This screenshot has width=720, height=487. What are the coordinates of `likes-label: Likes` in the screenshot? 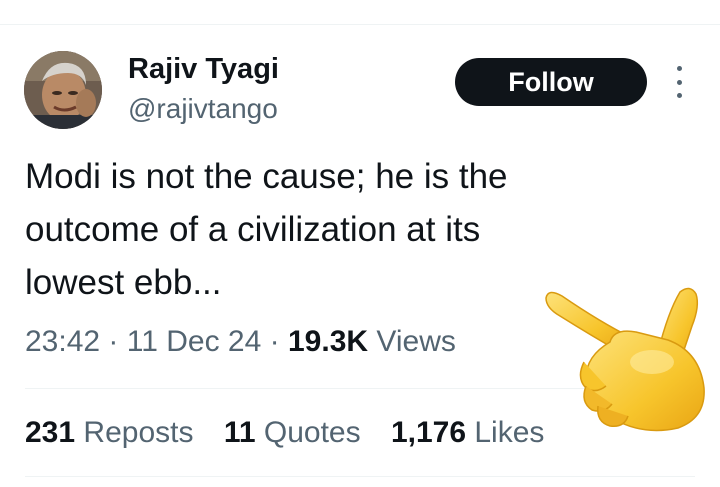 It's located at (509, 432).